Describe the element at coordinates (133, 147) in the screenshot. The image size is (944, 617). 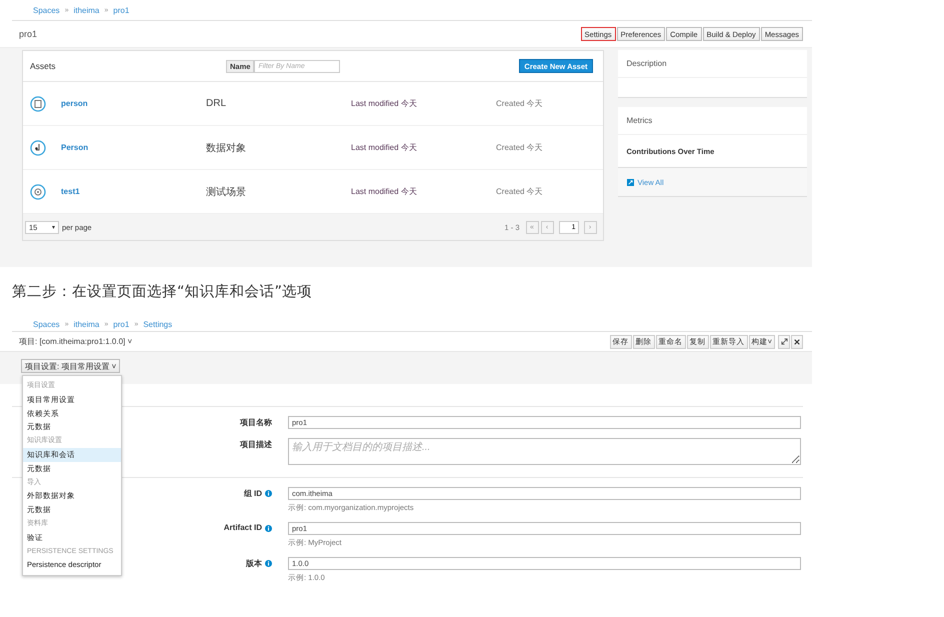
I see `asset-link: Person` at that location.